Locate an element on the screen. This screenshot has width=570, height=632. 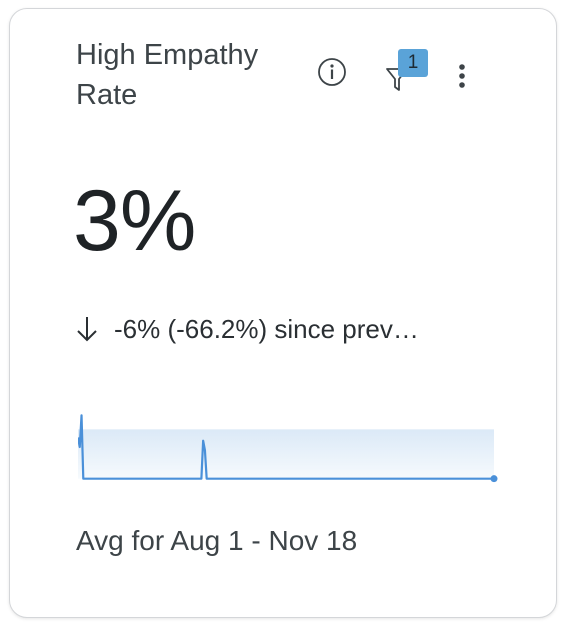
more-options-button is located at coordinates (462, 77).